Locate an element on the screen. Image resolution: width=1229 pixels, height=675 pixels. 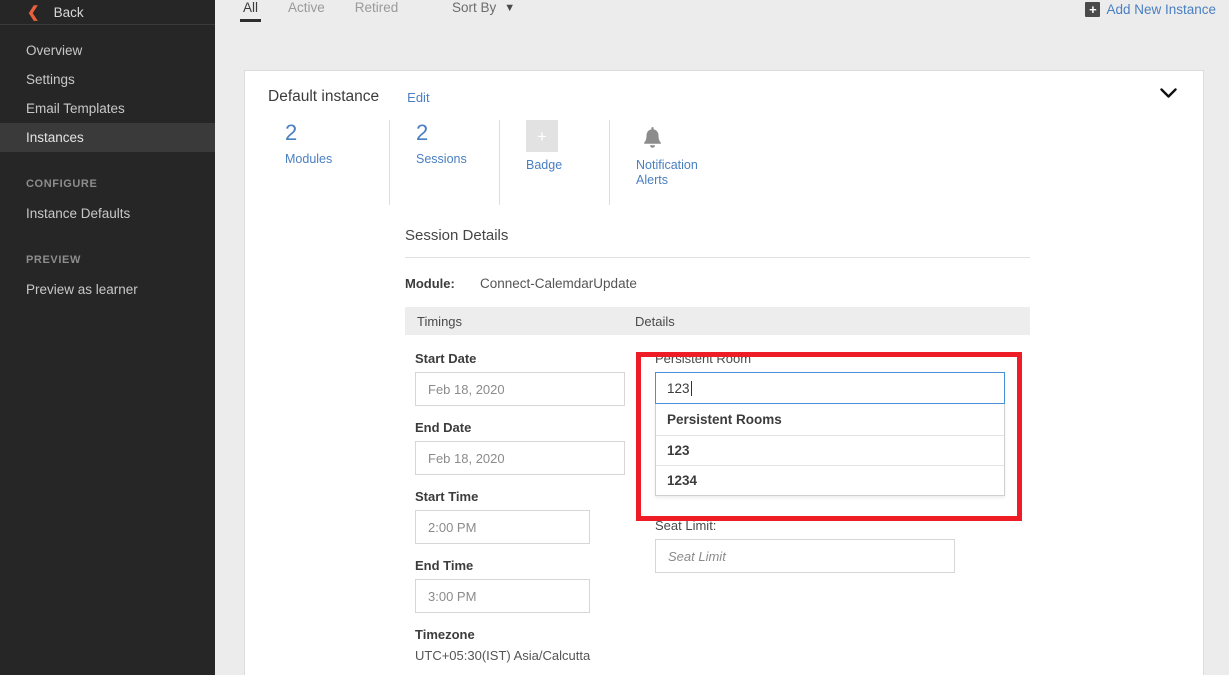
sidebar-item-email-templates: Email Templates is located at coordinates (107, 108).